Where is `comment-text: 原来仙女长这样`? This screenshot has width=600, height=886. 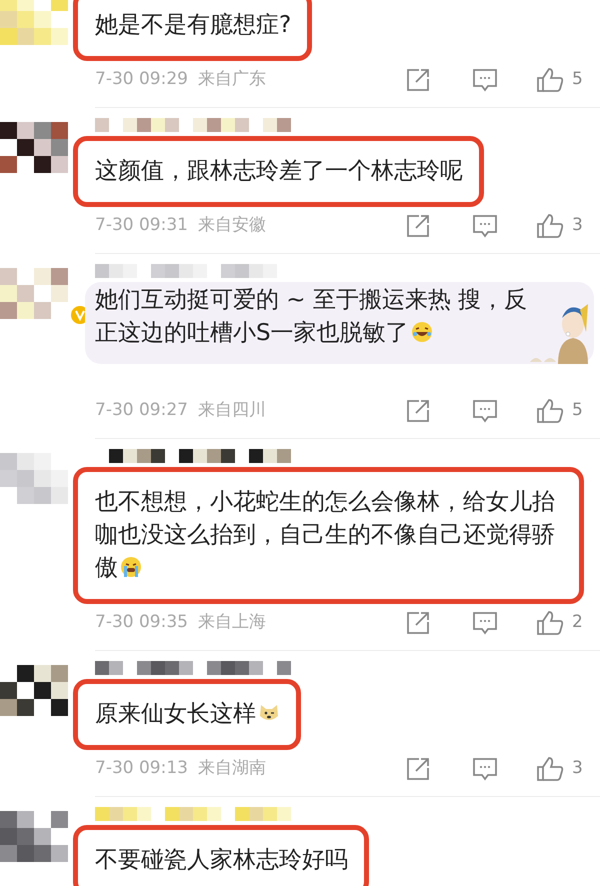
comment-text: 原来仙女长这样 is located at coordinates (187, 714).